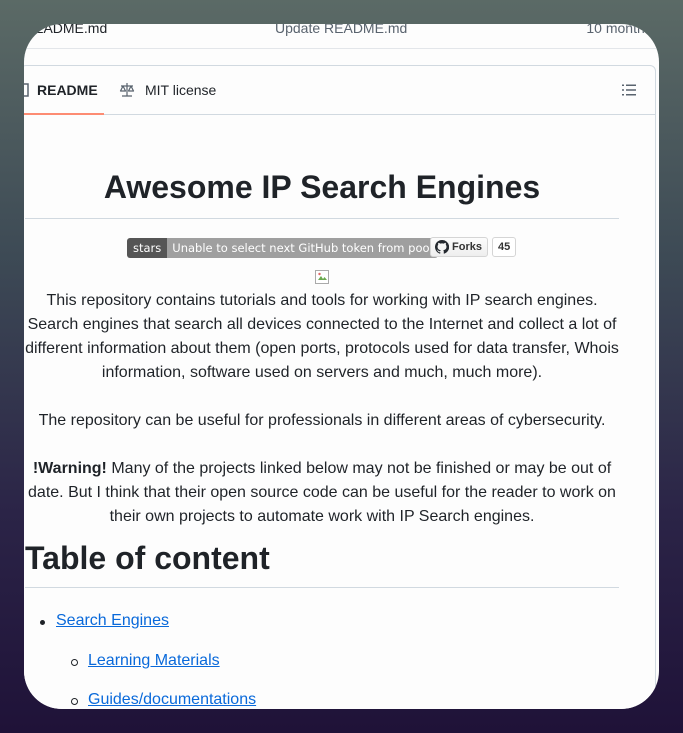 The width and height of the screenshot is (683, 733). Describe the element at coordinates (322, 564) in the screenshot. I see `toc-heading: Table of content` at that location.